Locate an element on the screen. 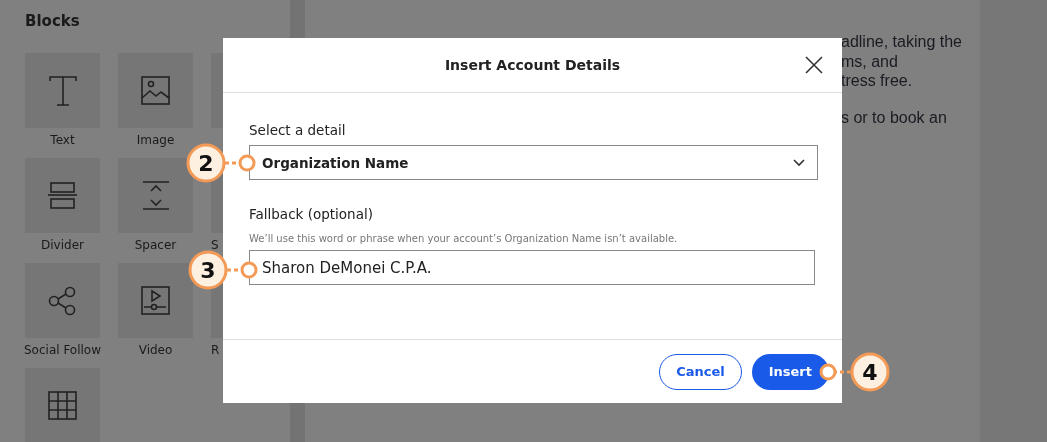  body-text: s or to book an is located at coordinates (894, 117).